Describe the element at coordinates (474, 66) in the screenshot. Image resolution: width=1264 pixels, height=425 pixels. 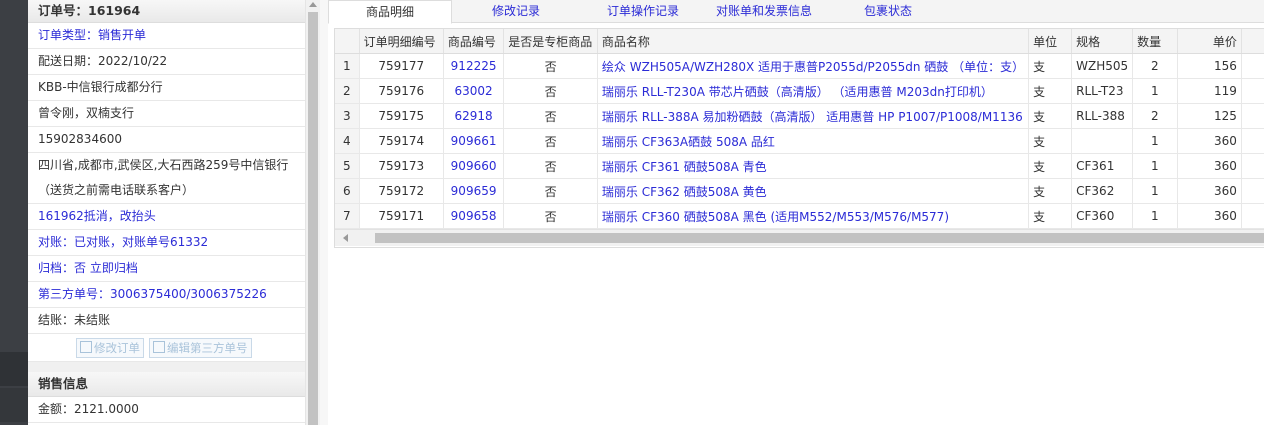
I see `product-code-link: 912225` at that location.